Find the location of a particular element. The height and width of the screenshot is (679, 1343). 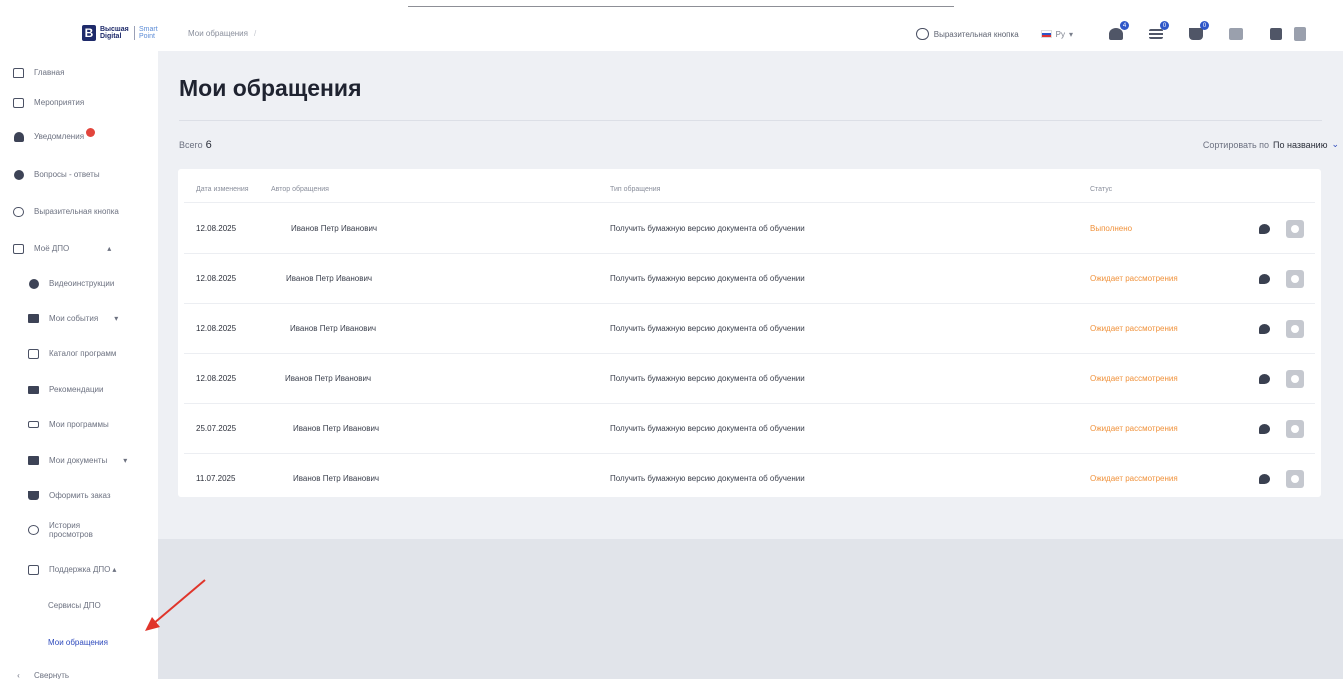

sidebar-item-video-instructions: Видеоинструкции is located at coordinates (71, 283).